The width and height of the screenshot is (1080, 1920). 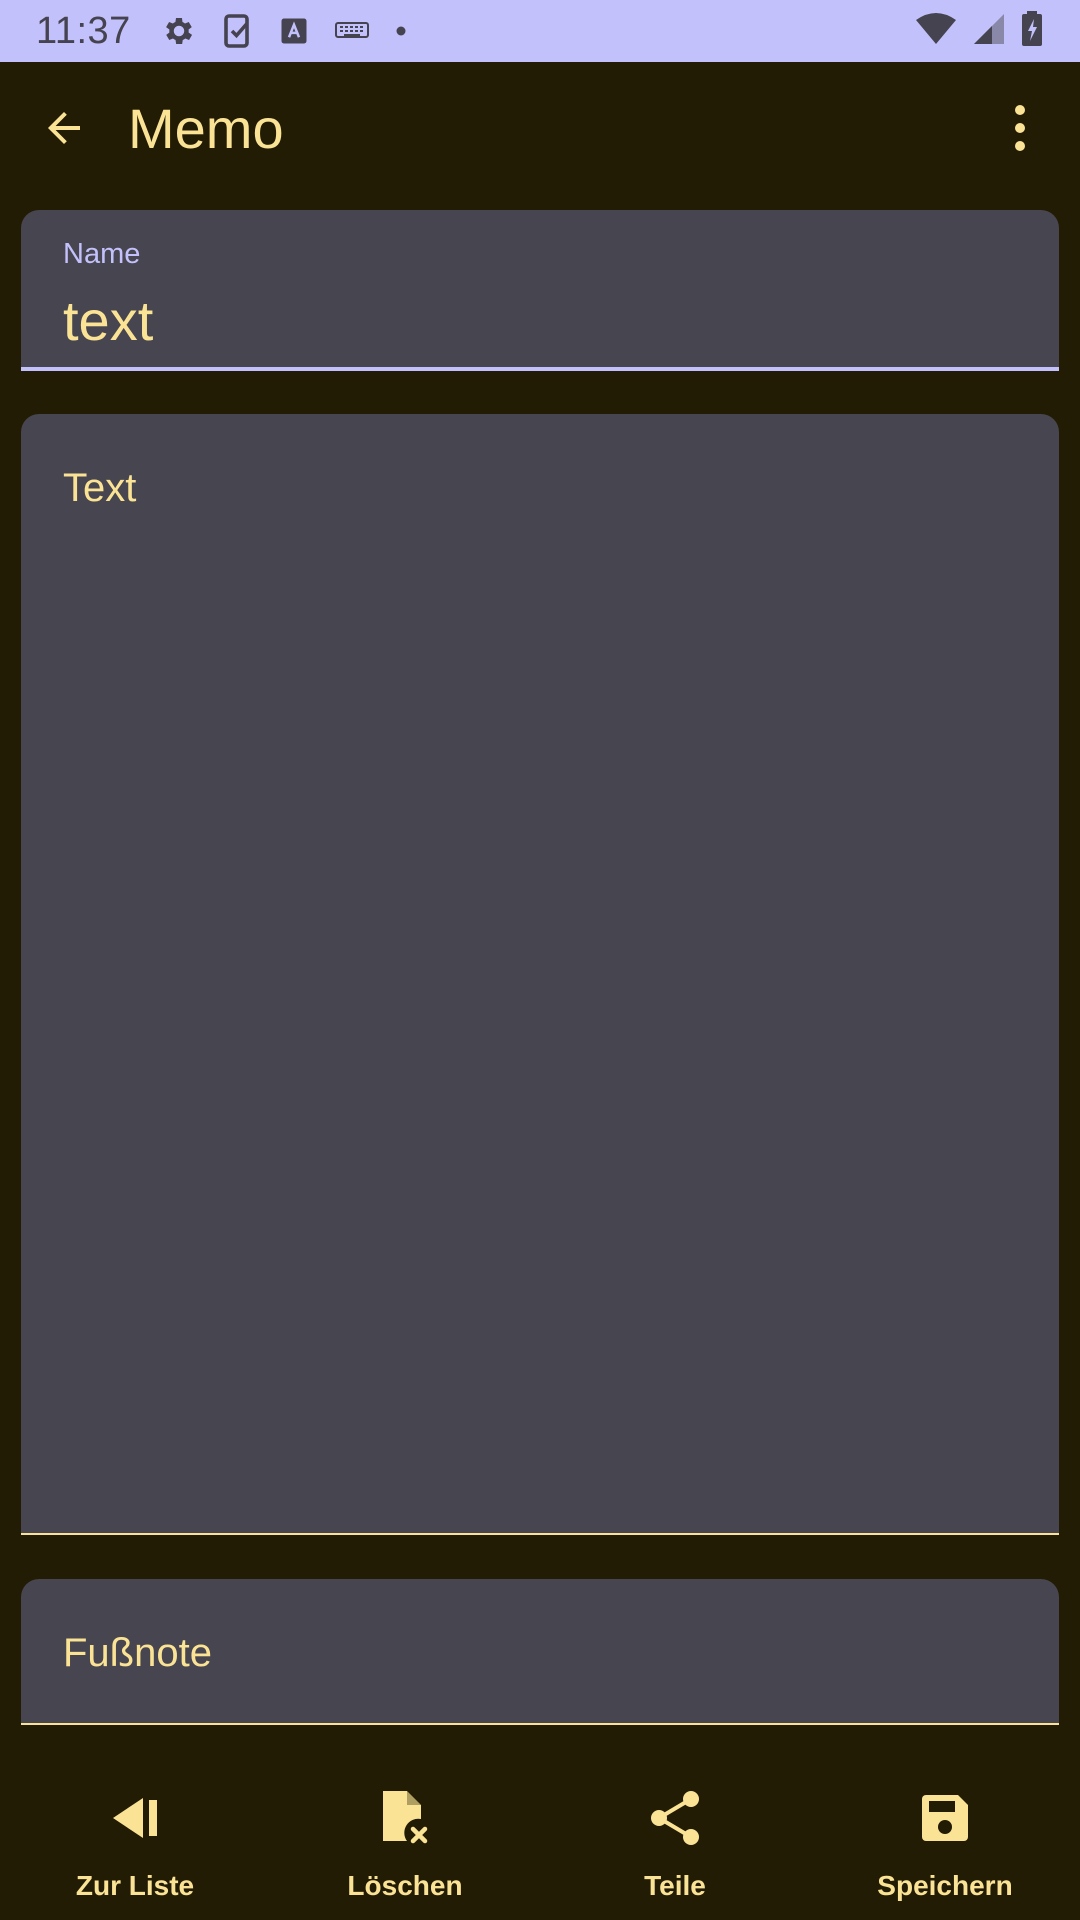 I want to click on status-icons-right, so click(x=979, y=31).